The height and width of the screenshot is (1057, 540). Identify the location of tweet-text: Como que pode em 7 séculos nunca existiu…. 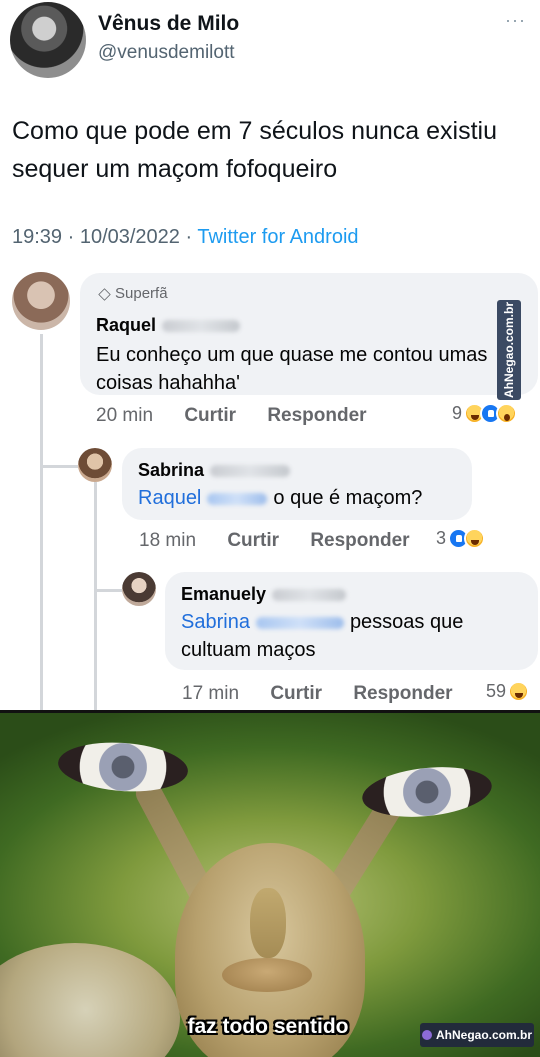
(255, 150).